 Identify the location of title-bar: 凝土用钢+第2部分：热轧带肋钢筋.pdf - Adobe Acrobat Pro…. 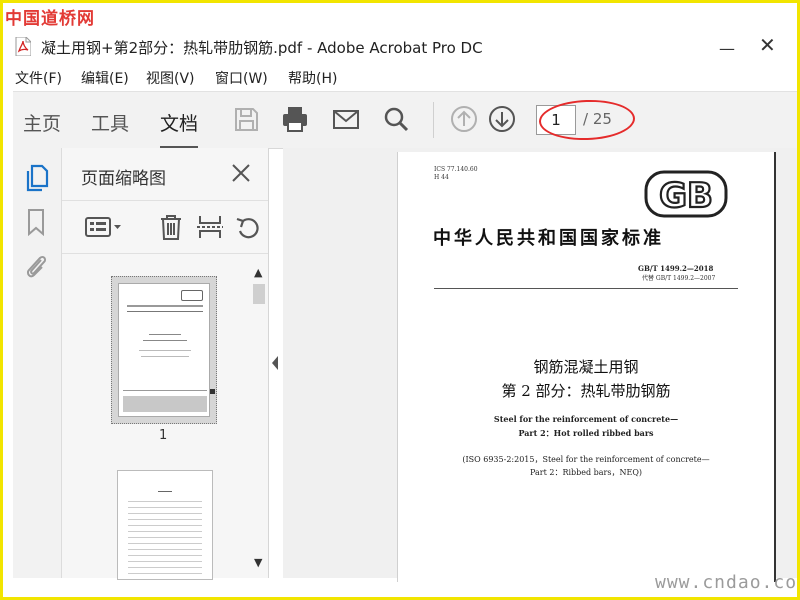
(400, 46).